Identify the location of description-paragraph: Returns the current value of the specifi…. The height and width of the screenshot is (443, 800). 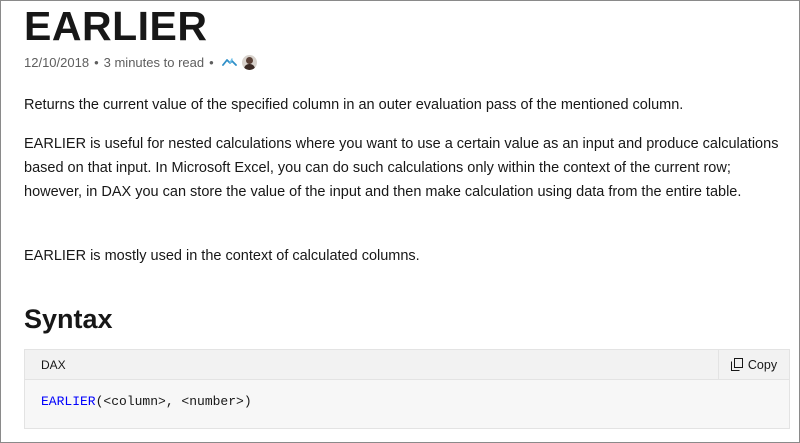
(354, 105).